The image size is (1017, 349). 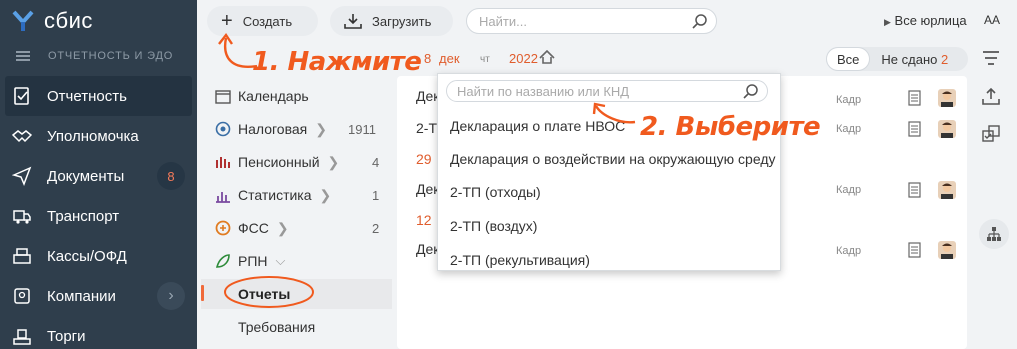 I want to click on filter-not-submitted-button: Не сдано 2, so click(x=914, y=59).